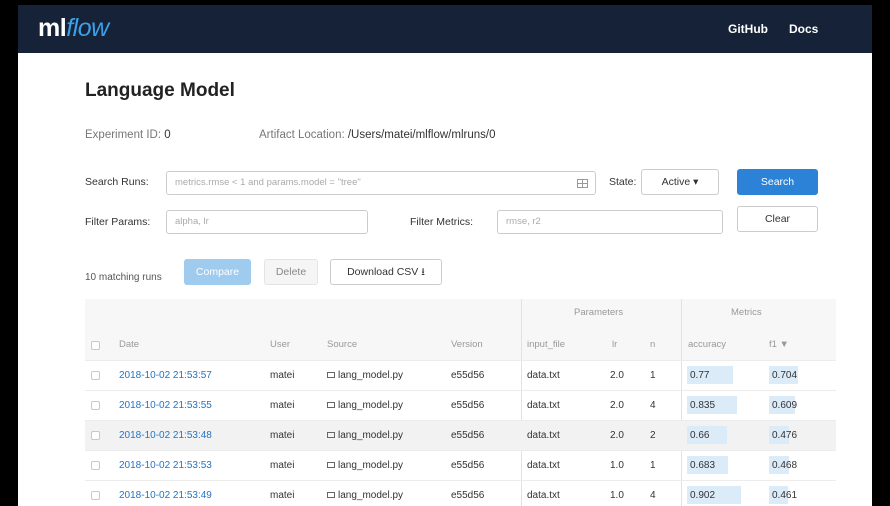  I want to click on download-csv-button: Download CSV ⭳, so click(386, 272).